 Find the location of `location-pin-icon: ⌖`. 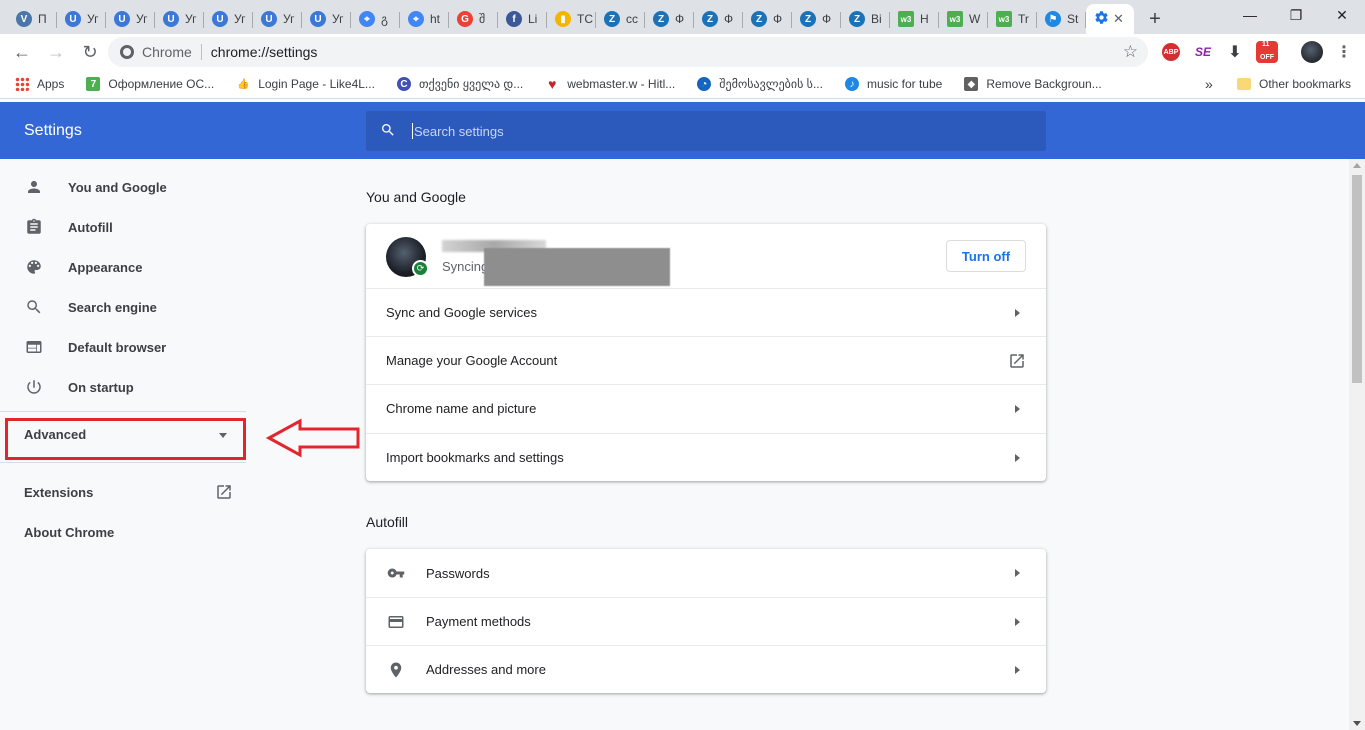

location-pin-icon: ⌖ is located at coordinates (367, 19).